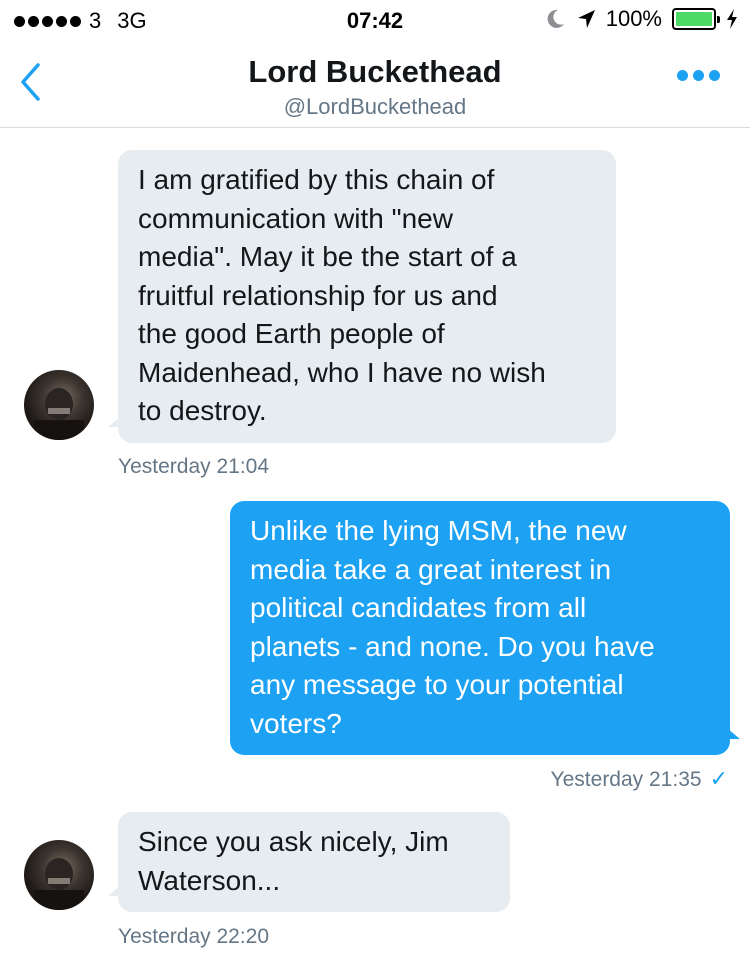 The width and height of the screenshot is (750, 959). What do you see at coordinates (633, 18) in the screenshot?
I see `battery-percent: 100%` at bounding box center [633, 18].